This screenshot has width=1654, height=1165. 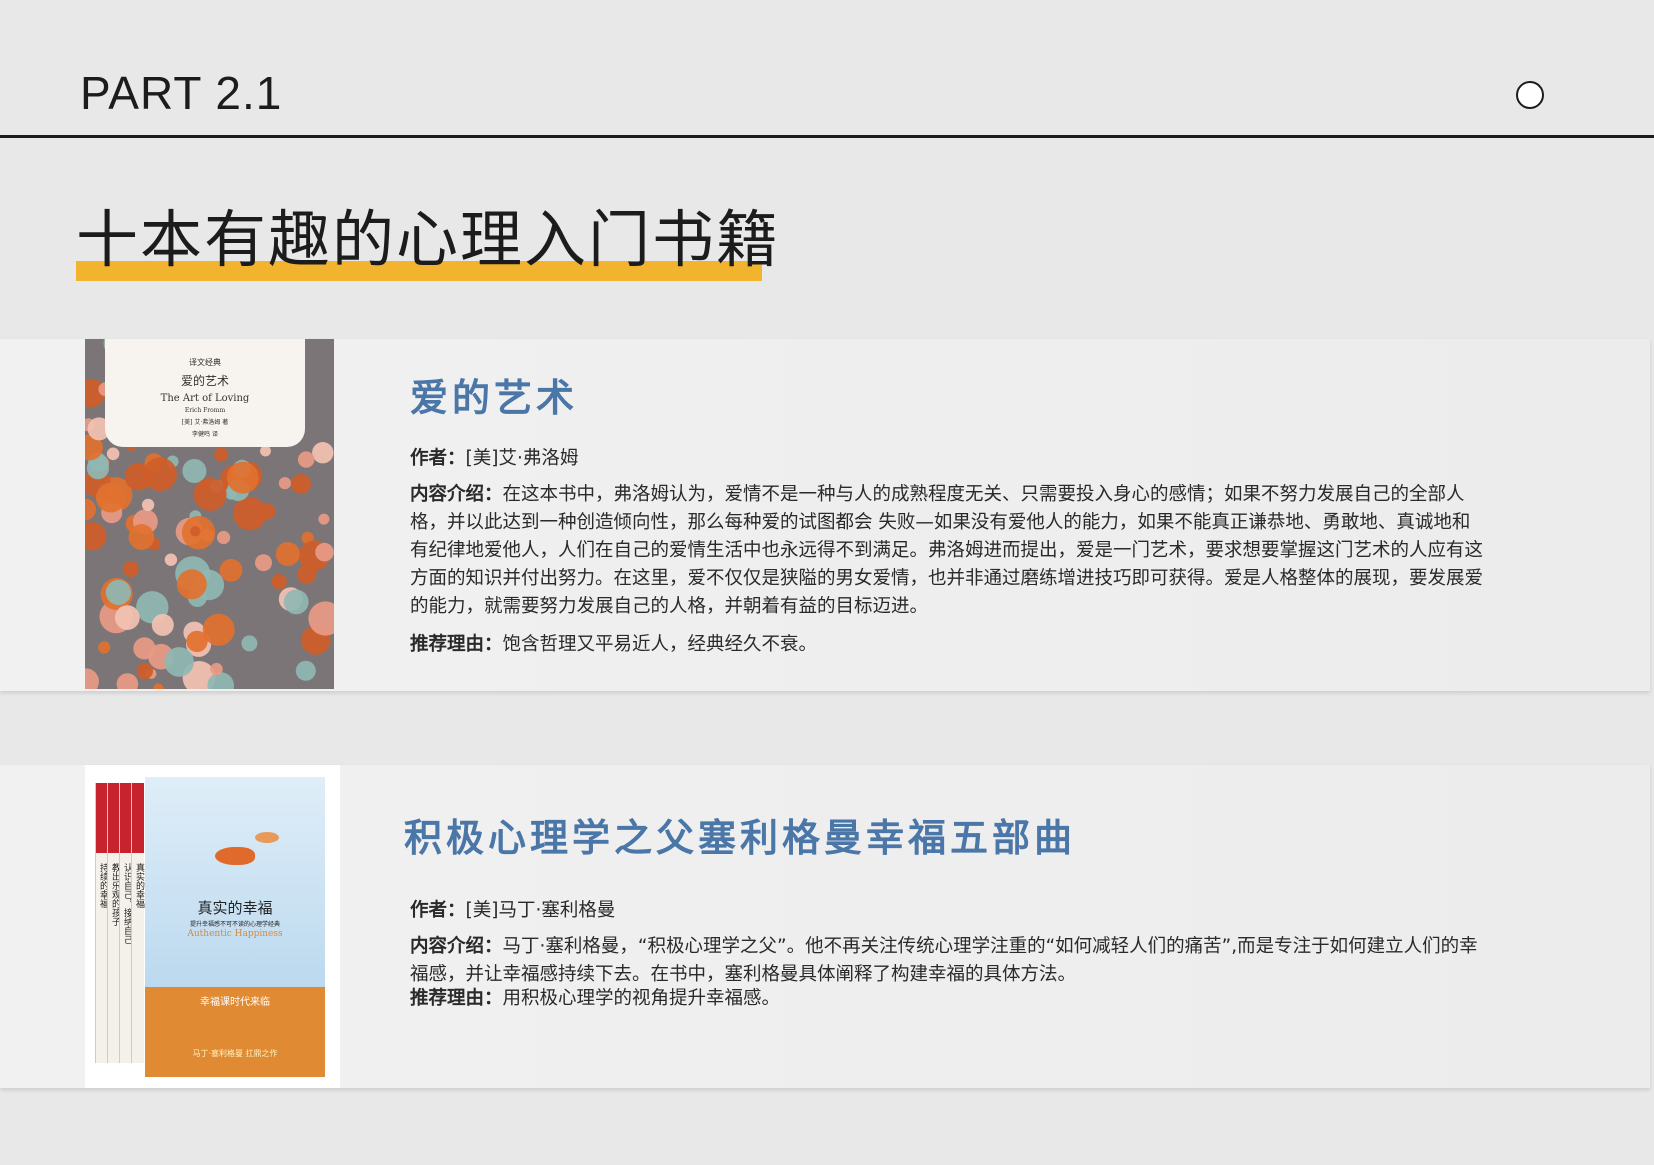 I want to click on cover-title-en: Authentic Happiness, so click(x=235, y=934).